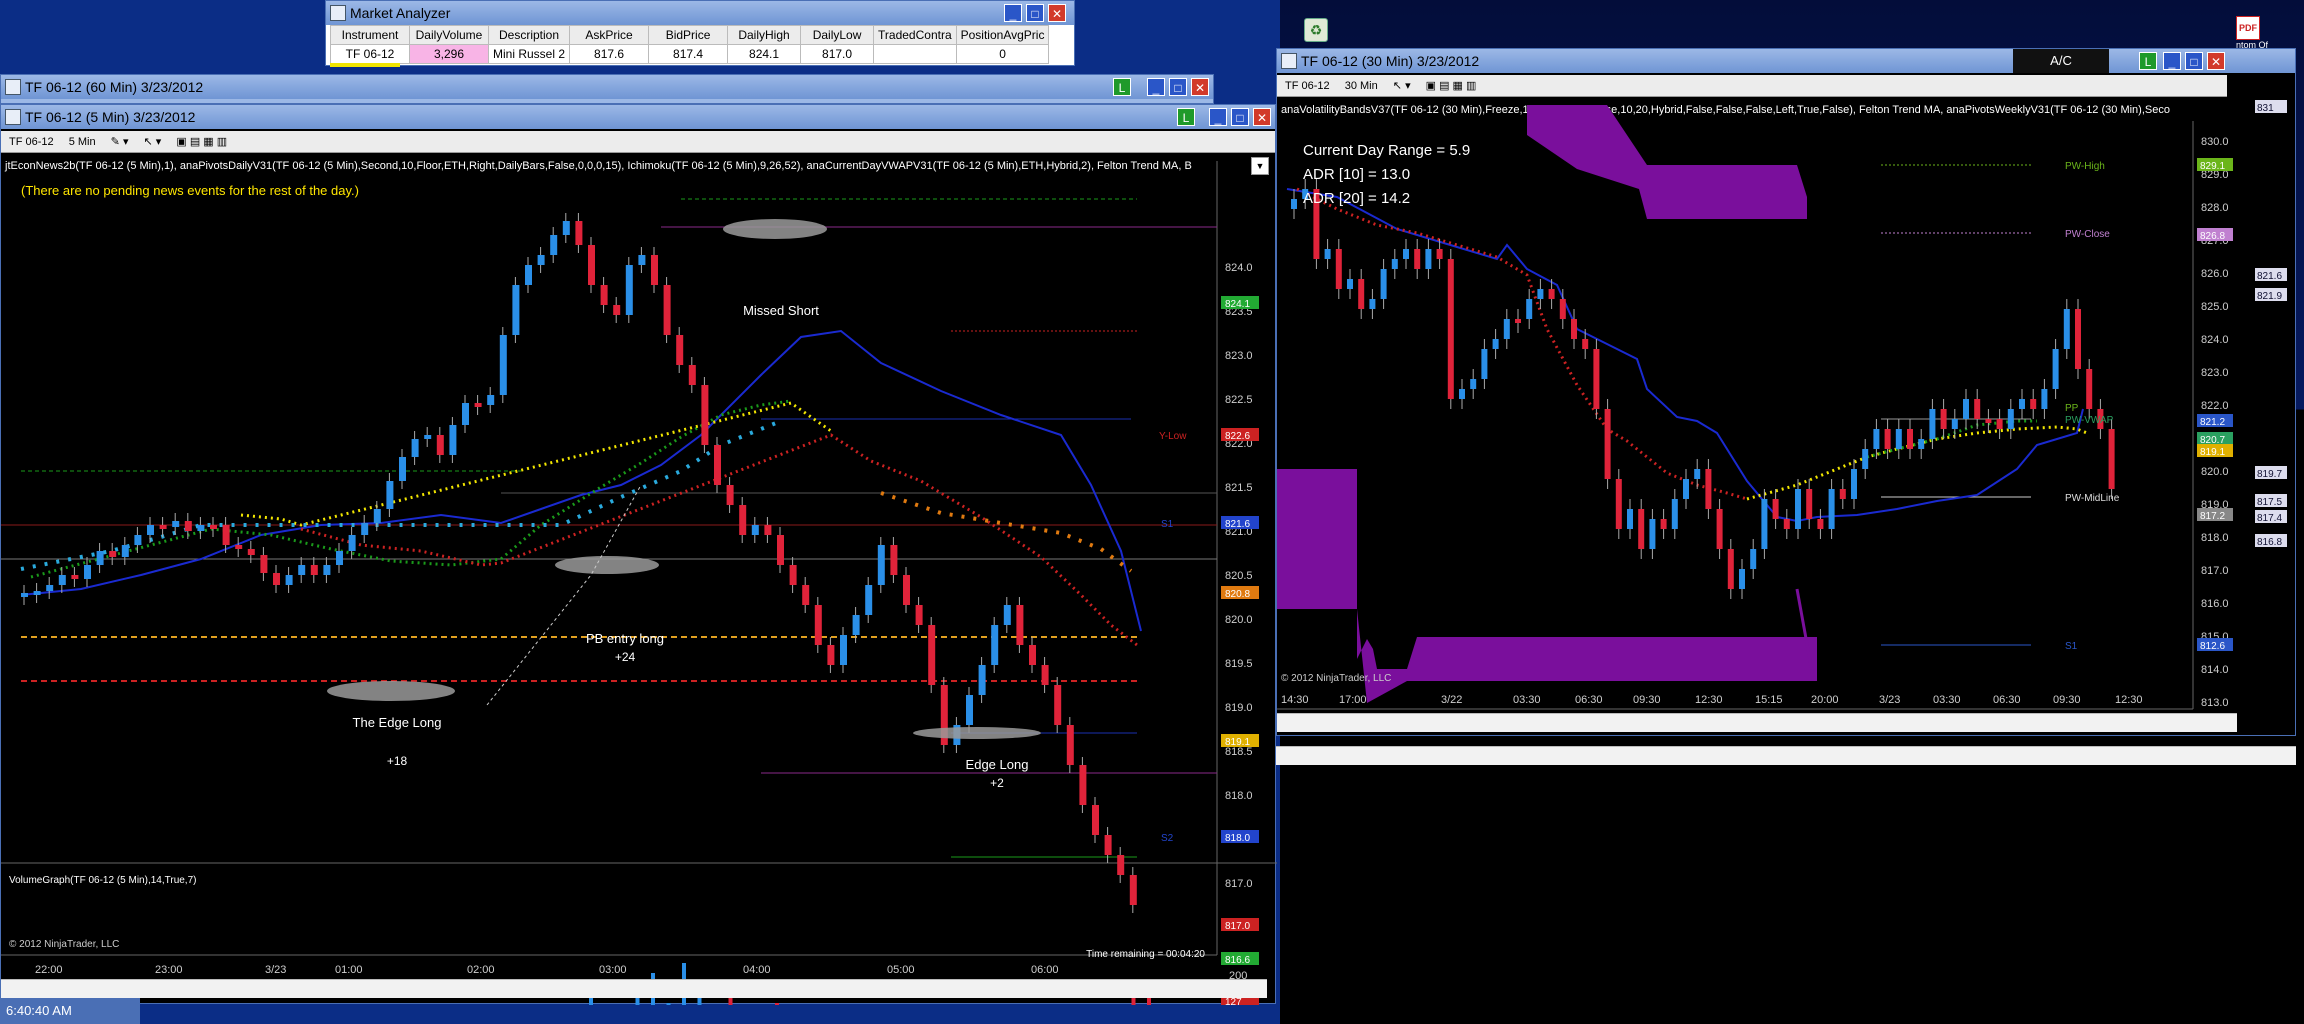 This screenshot has width=2304, height=1024. I want to click on price-tag-label: 819.1, so click(2212, 452).